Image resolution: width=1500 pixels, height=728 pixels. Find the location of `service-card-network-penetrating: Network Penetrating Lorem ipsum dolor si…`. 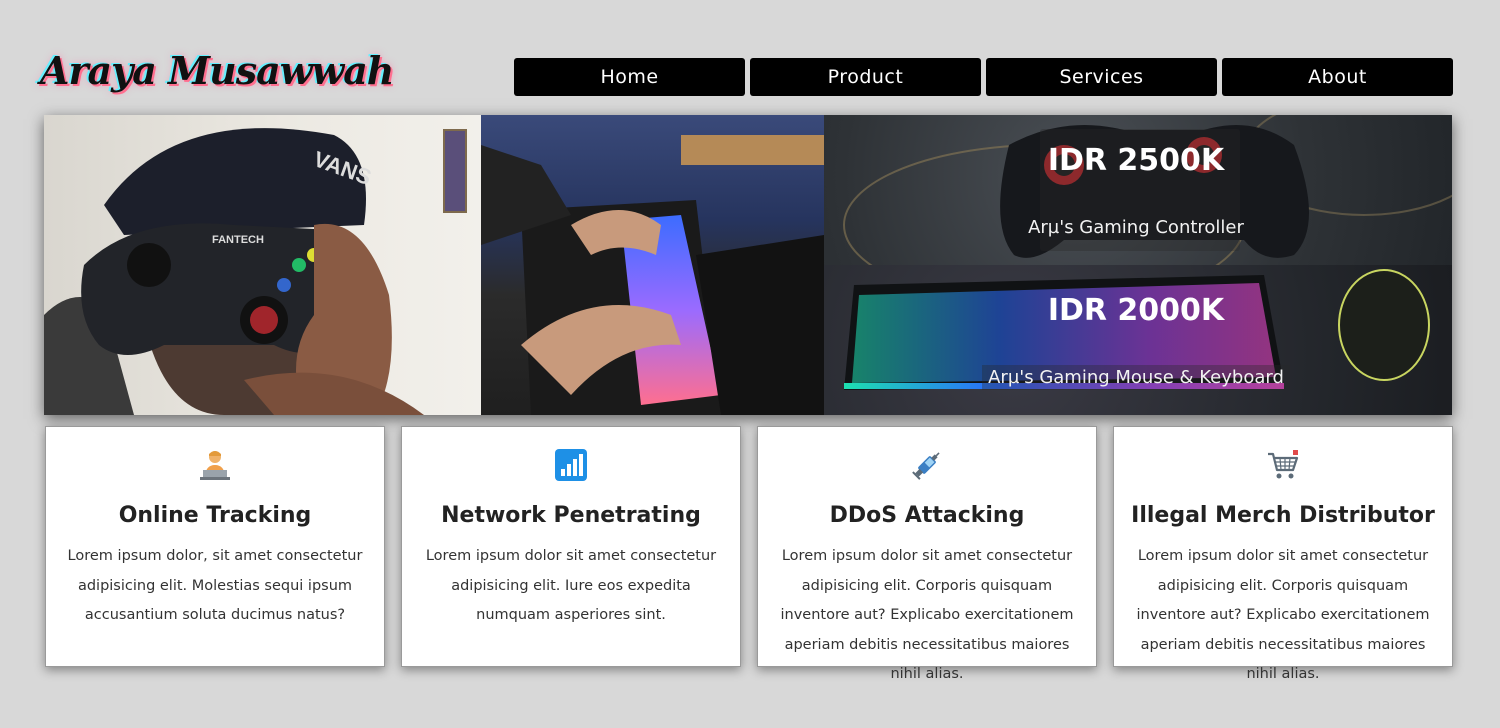

service-card-network-penetrating: Network Penetrating Lorem ipsum dolor si… is located at coordinates (571, 546).